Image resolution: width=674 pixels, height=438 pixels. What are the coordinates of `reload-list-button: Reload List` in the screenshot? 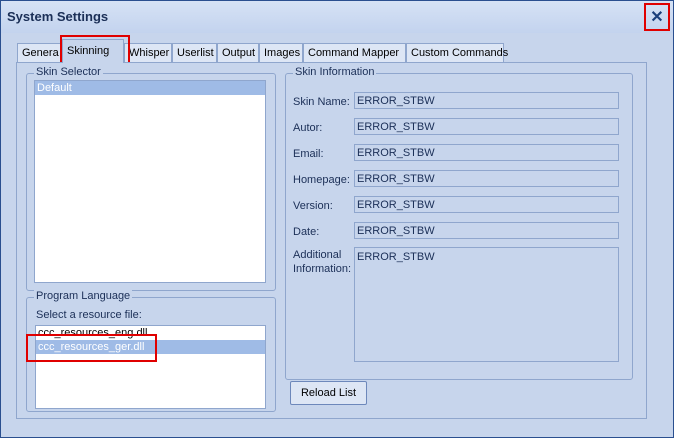 It's located at (328, 393).